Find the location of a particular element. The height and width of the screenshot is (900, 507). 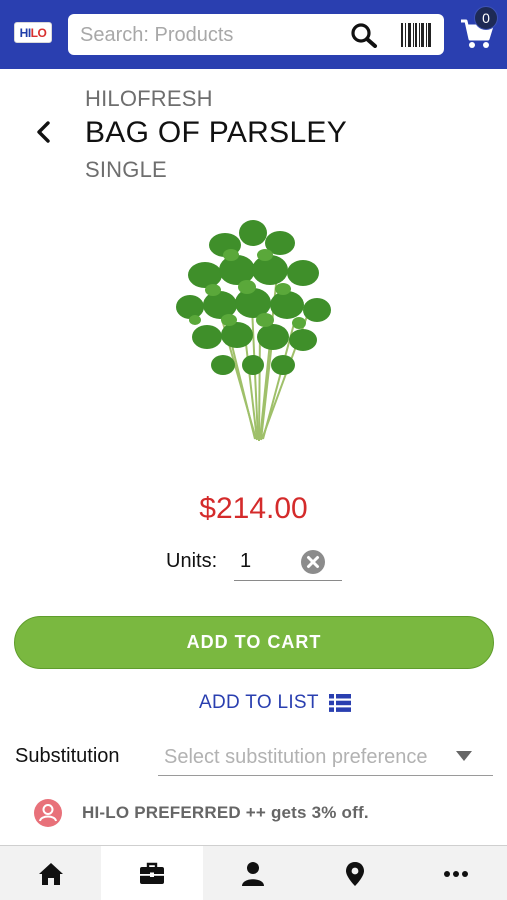

top-app-bar: HILO 0 is located at coordinates (253, 34).